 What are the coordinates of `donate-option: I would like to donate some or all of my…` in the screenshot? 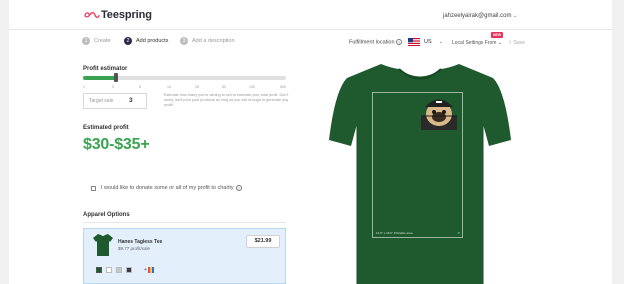 It's located at (166, 188).